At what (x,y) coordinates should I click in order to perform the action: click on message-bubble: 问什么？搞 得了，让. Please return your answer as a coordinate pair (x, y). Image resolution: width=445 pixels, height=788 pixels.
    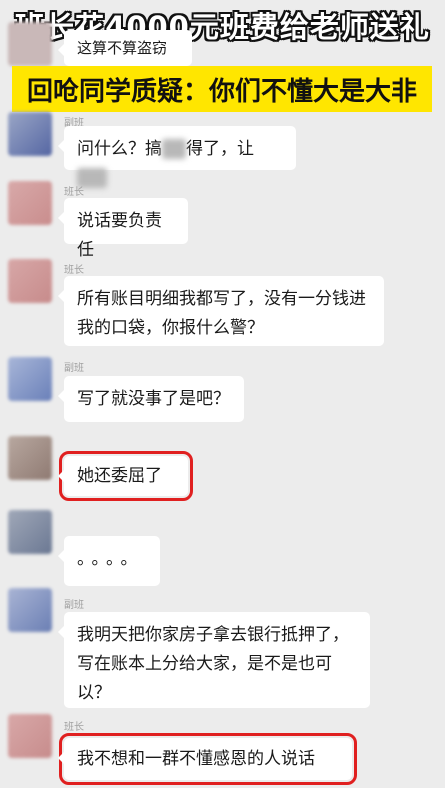
    Looking at the image, I should click on (177, 157).